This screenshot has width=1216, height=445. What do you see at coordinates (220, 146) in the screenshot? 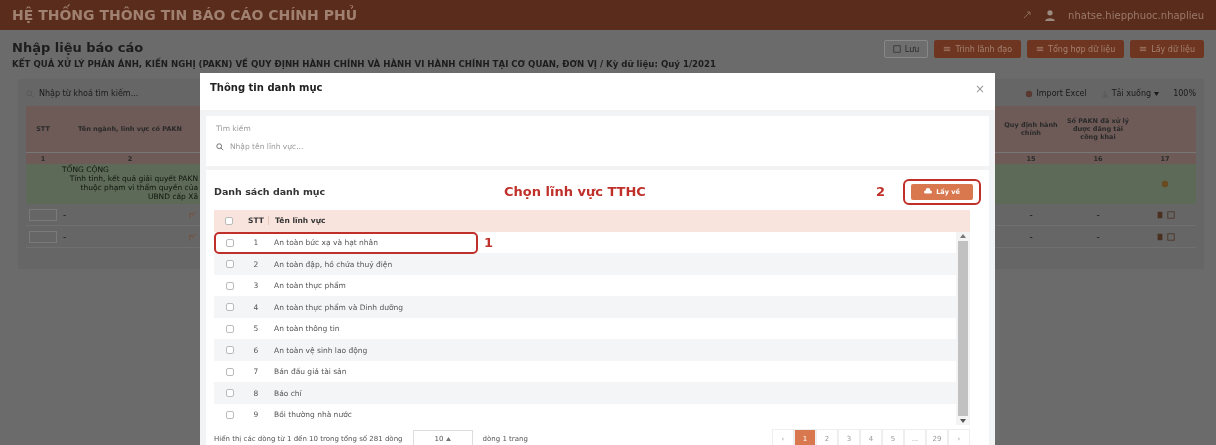
I see `search-icon` at bounding box center [220, 146].